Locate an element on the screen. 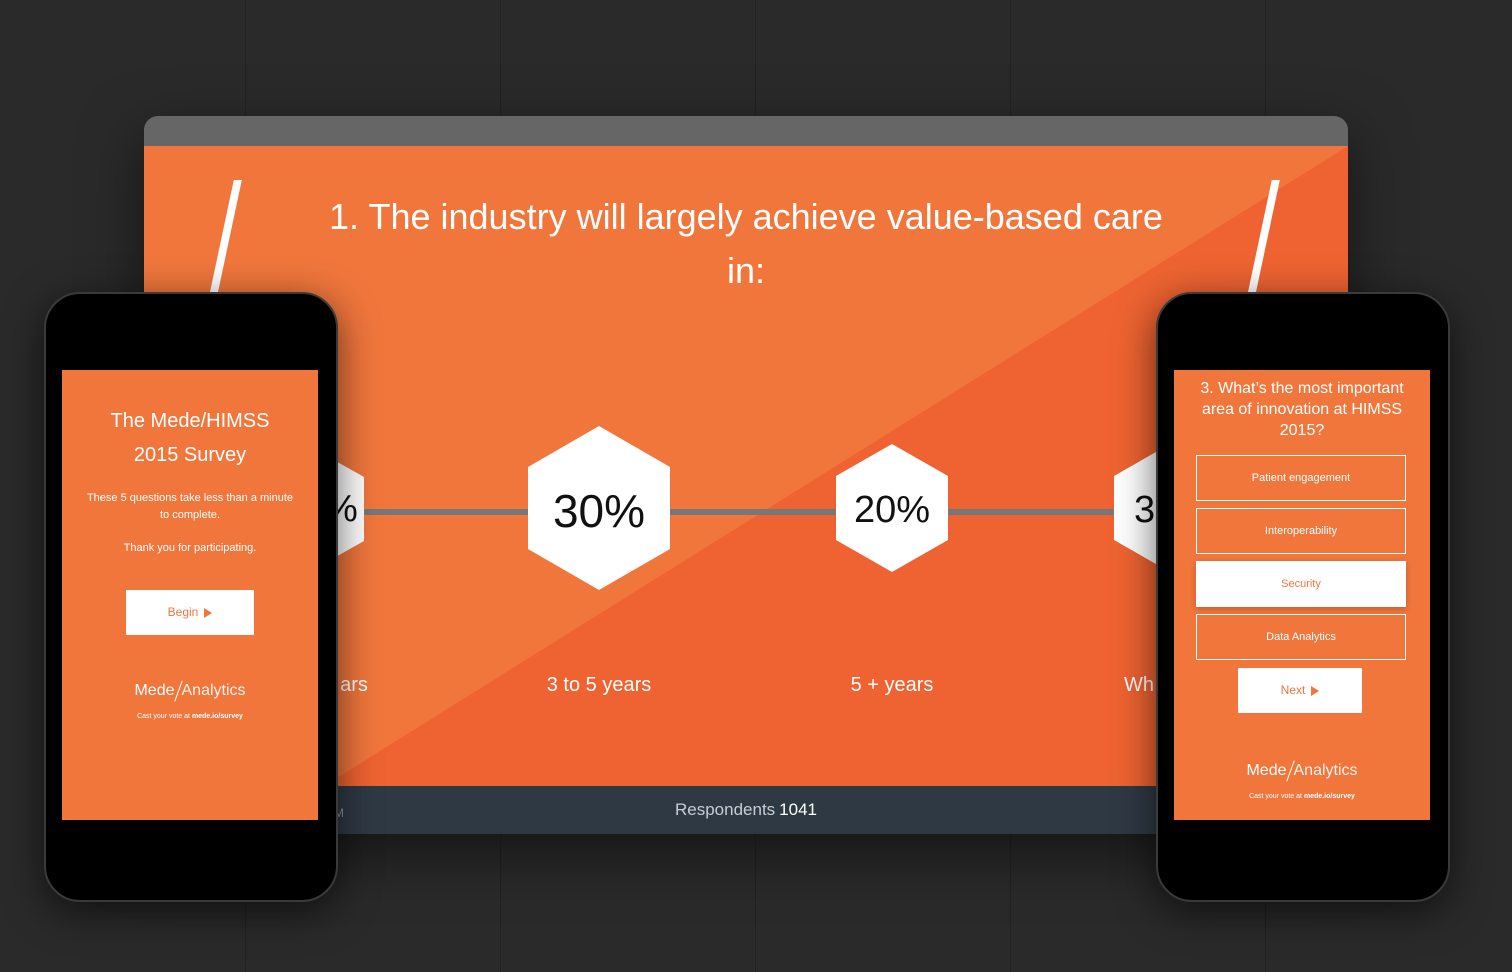 The image size is (1512, 972). option-label-3: 5 + years is located at coordinates (892, 685).